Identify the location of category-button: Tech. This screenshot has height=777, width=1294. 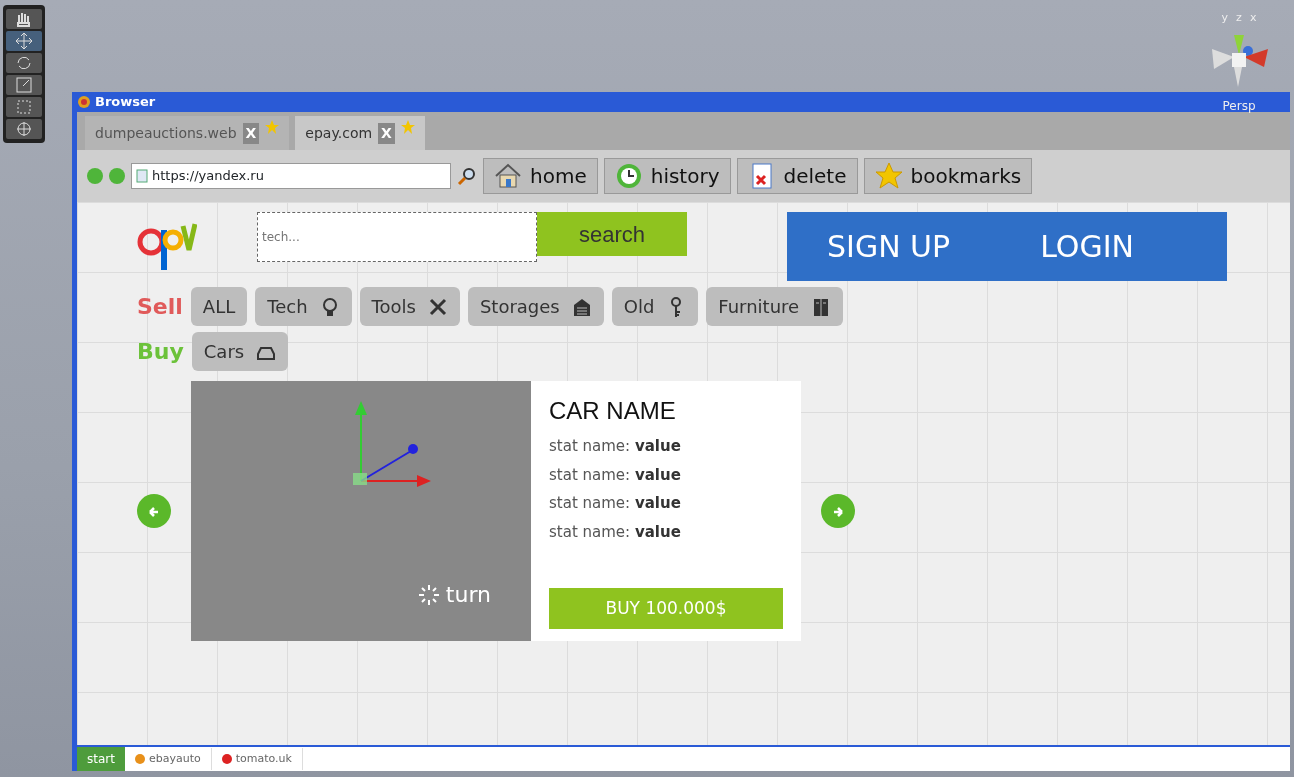
(303, 306).